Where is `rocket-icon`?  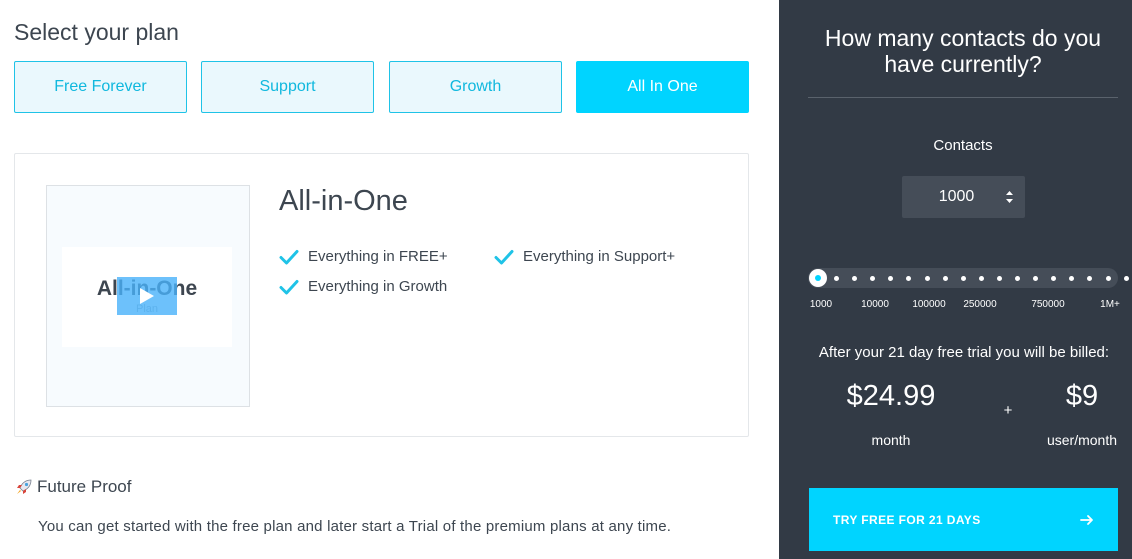
rocket-icon is located at coordinates (24, 486).